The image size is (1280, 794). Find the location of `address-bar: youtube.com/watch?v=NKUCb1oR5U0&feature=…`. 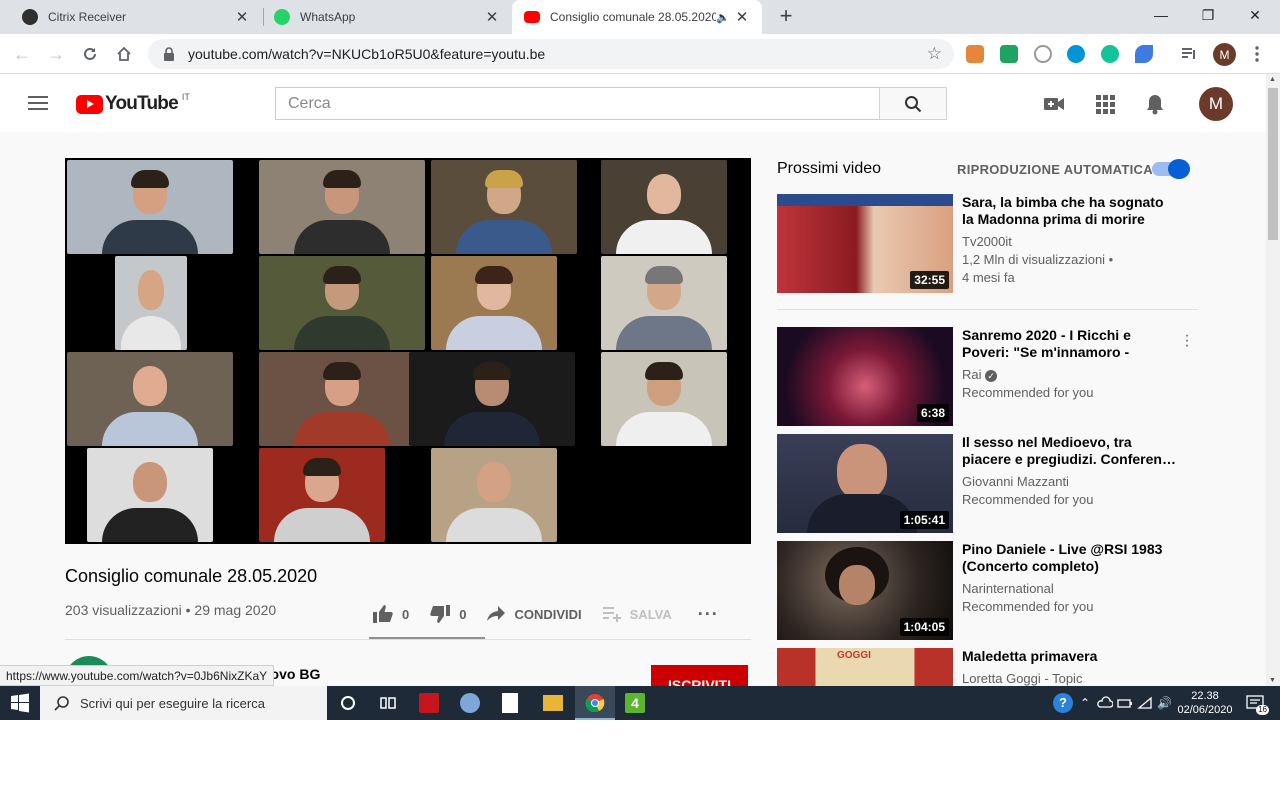

address-bar: youtube.com/watch?v=NKUCb1oR5U0&feature=… is located at coordinates (551, 54).